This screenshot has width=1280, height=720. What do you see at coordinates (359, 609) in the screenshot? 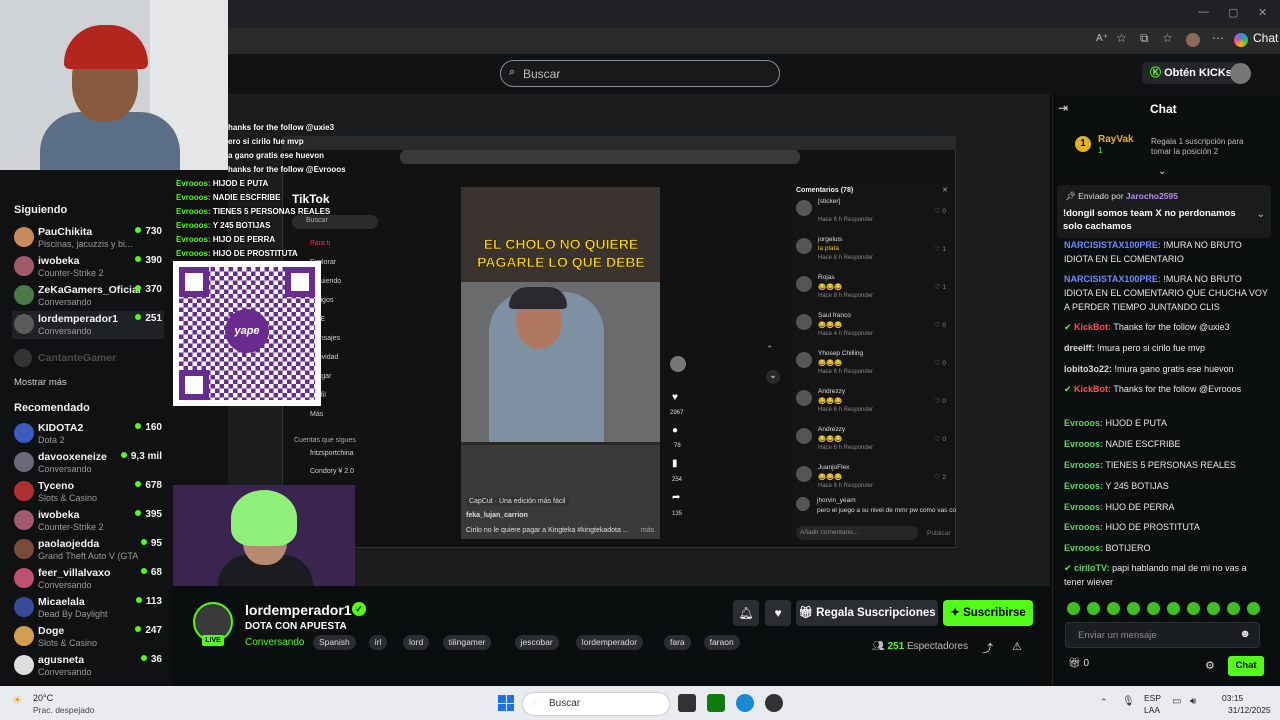
I see `verified-icon: ✓` at bounding box center [359, 609].